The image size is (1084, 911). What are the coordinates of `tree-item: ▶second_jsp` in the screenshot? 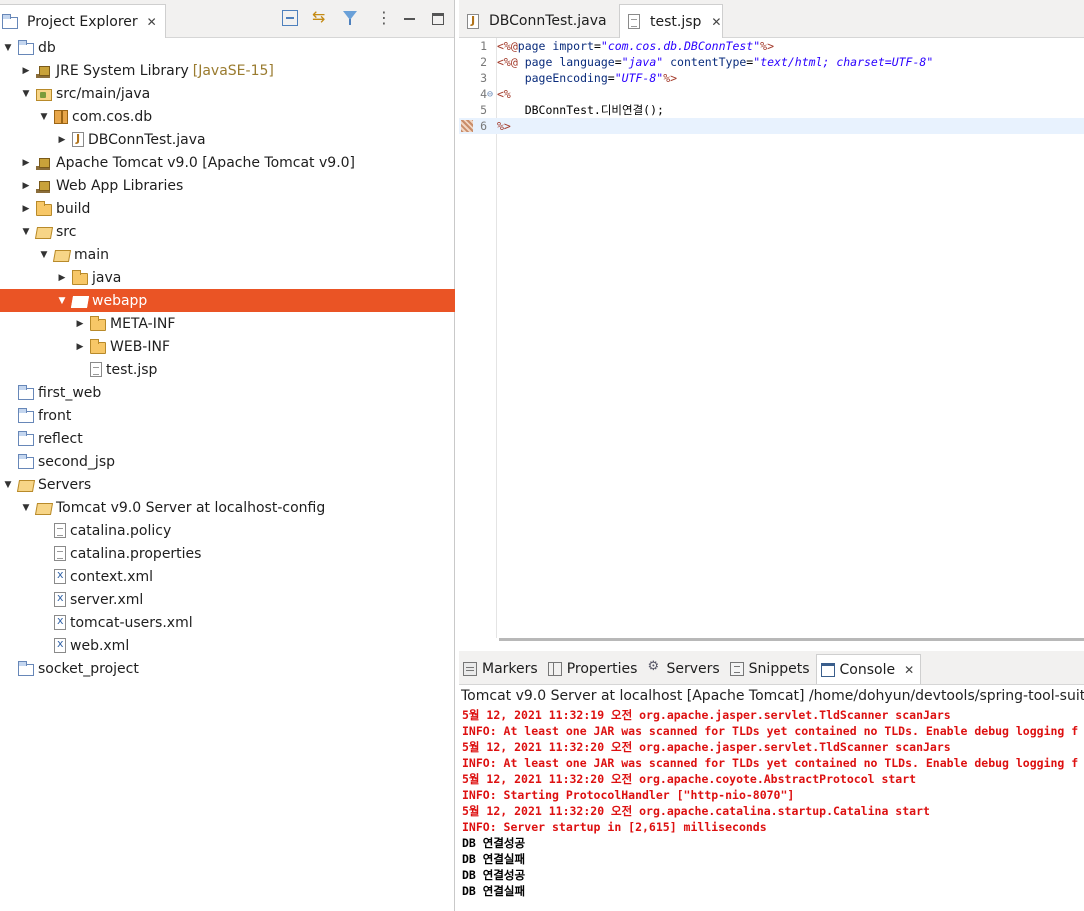 It's located at (227, 461).